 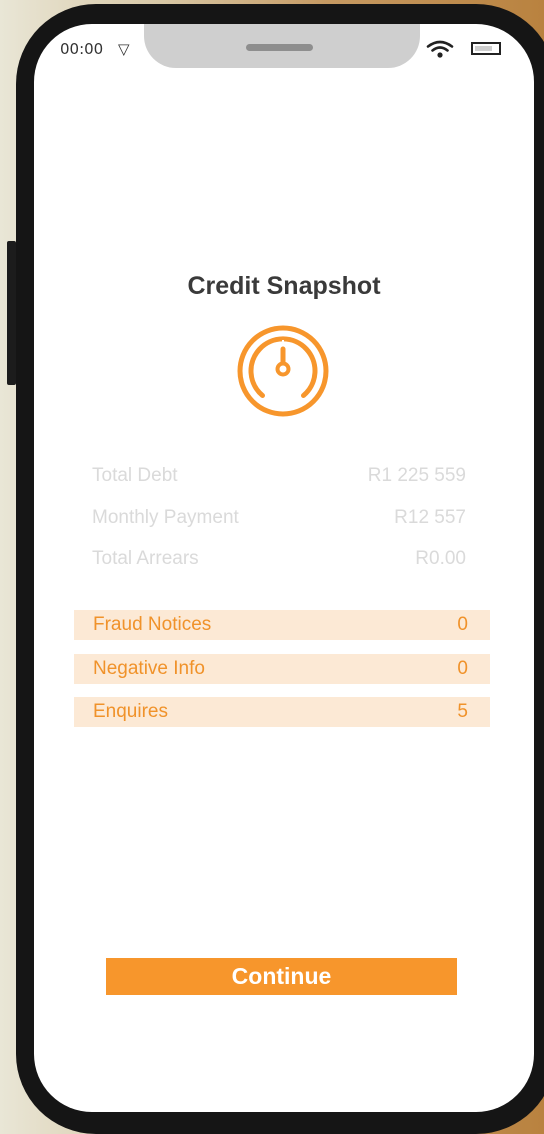 I want to click on alert-label: Enquires, so click(x=130, y=711).